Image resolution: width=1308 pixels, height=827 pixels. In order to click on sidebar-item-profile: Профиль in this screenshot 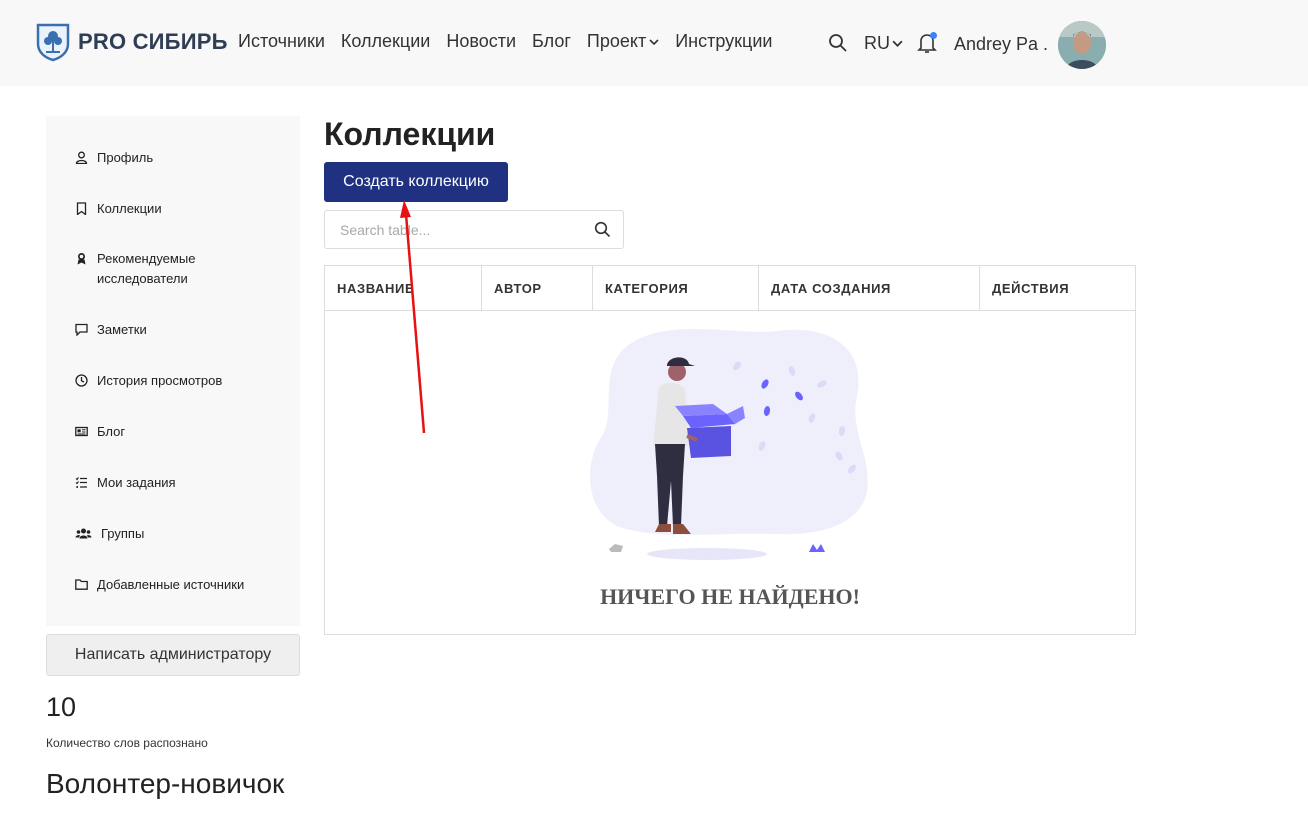, I will do `click(114, 158)`.